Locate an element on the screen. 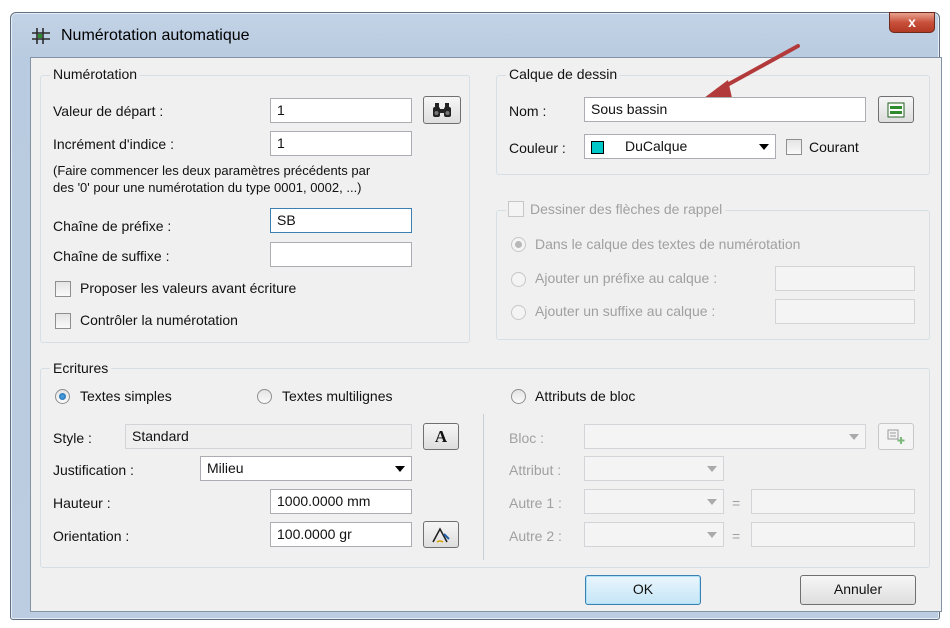  bloc-pick-button is located at coordinates (896, 436).